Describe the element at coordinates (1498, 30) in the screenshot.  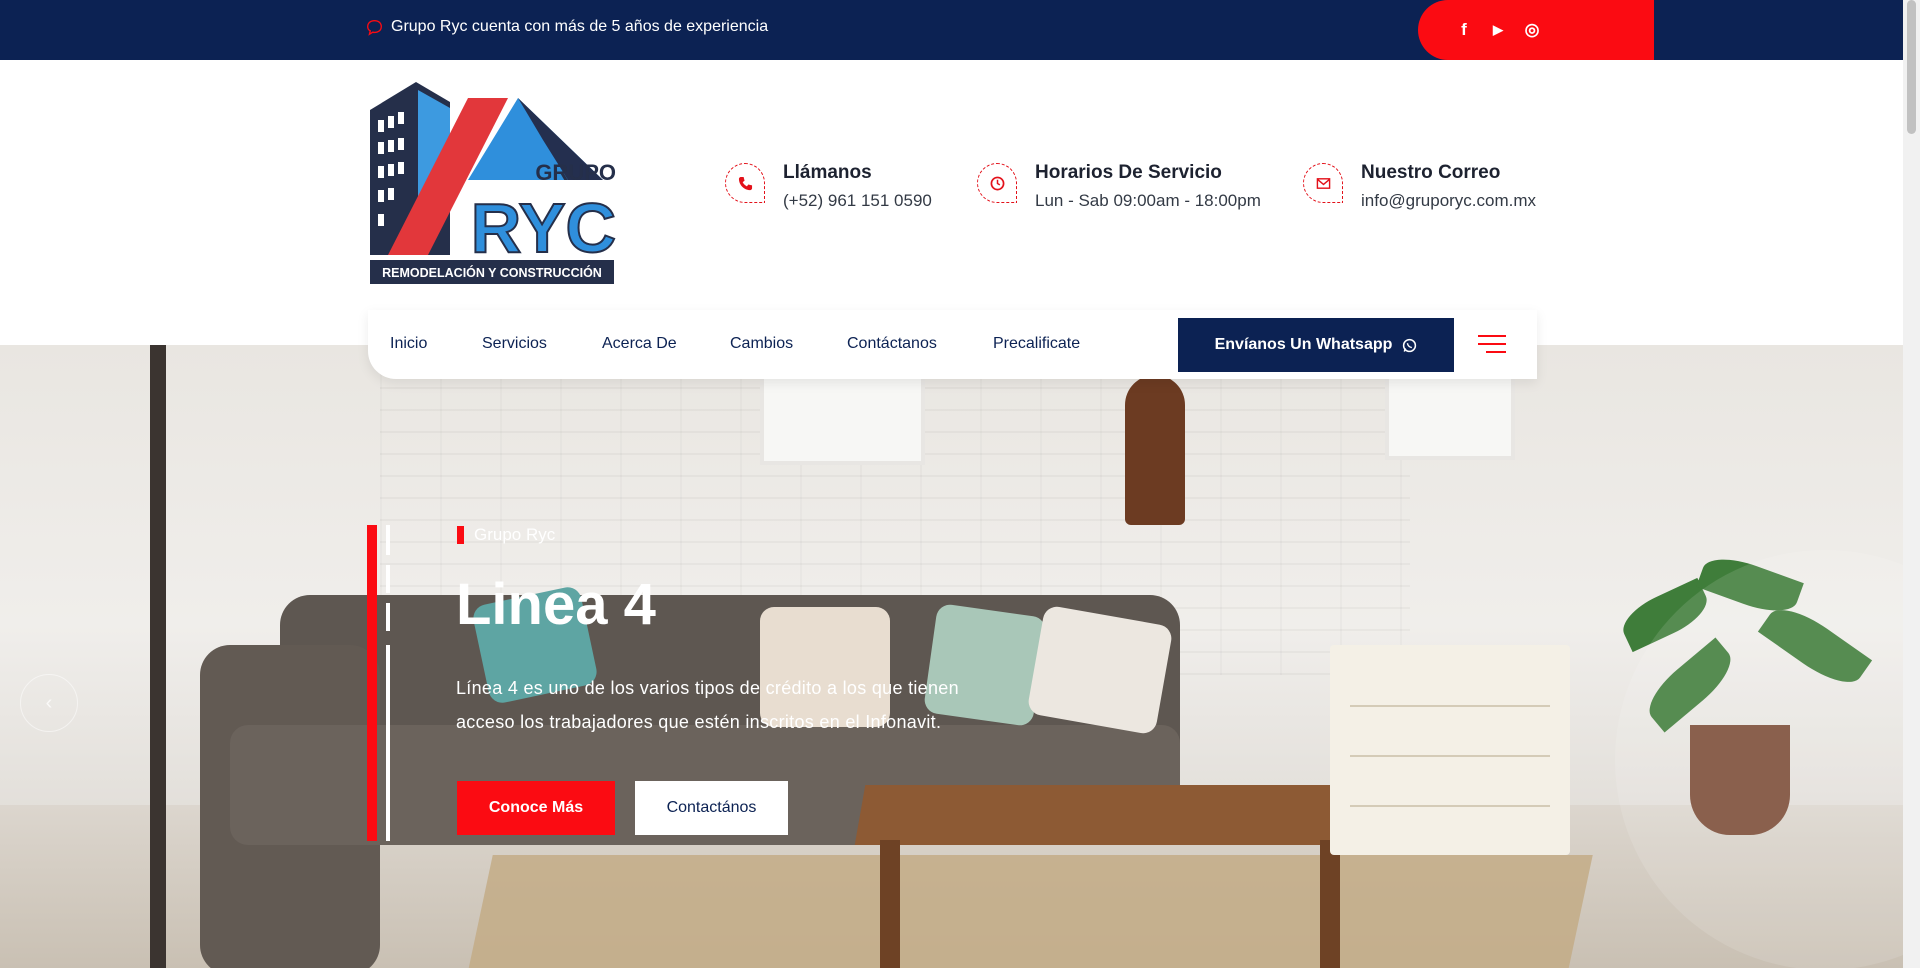
I see `youtube-icon: ▶` at that location.